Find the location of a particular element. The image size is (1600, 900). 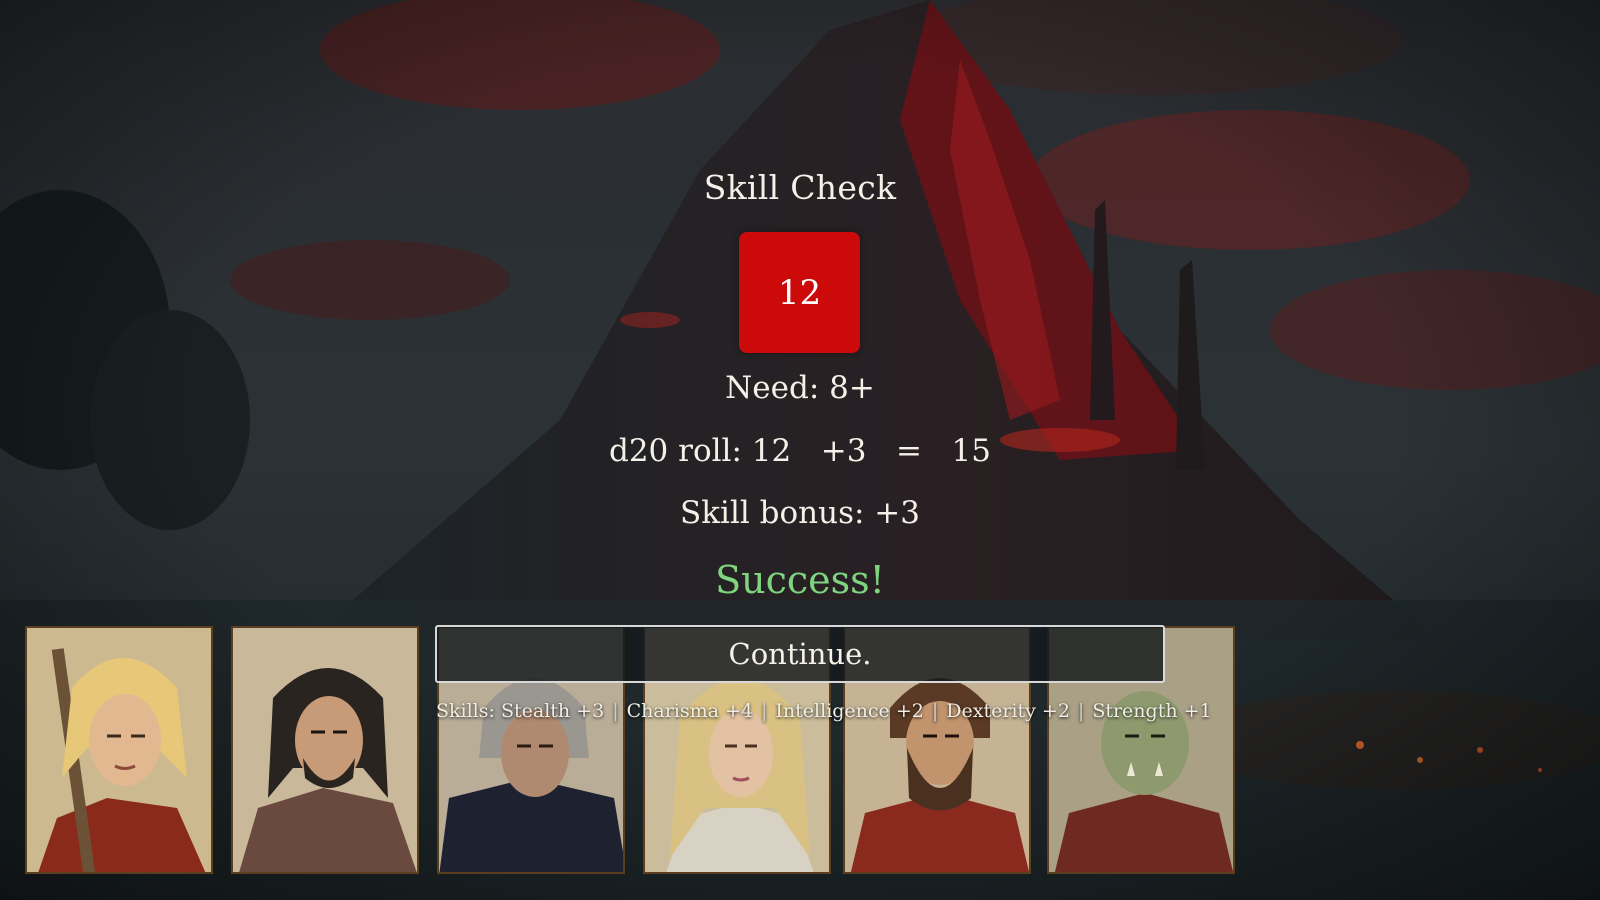

skill-charisma: Charisma +4 is located at coordinates (690, 711).